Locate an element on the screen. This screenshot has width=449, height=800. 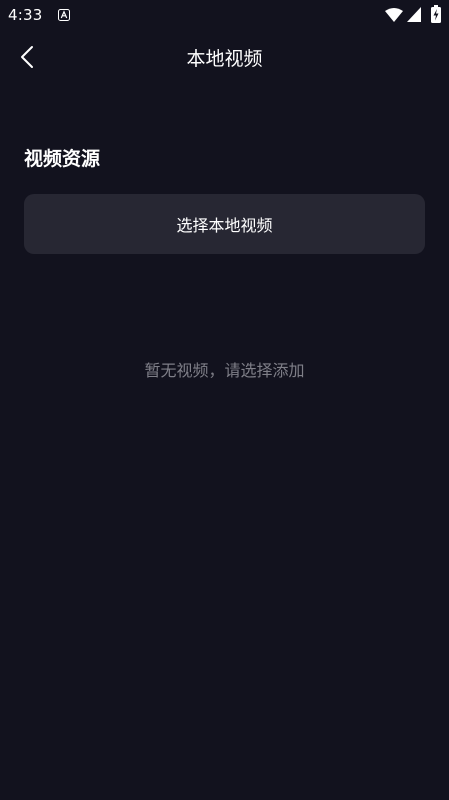
select-local-video-label: 选择本地视频 is located at coordinates (224, 225).